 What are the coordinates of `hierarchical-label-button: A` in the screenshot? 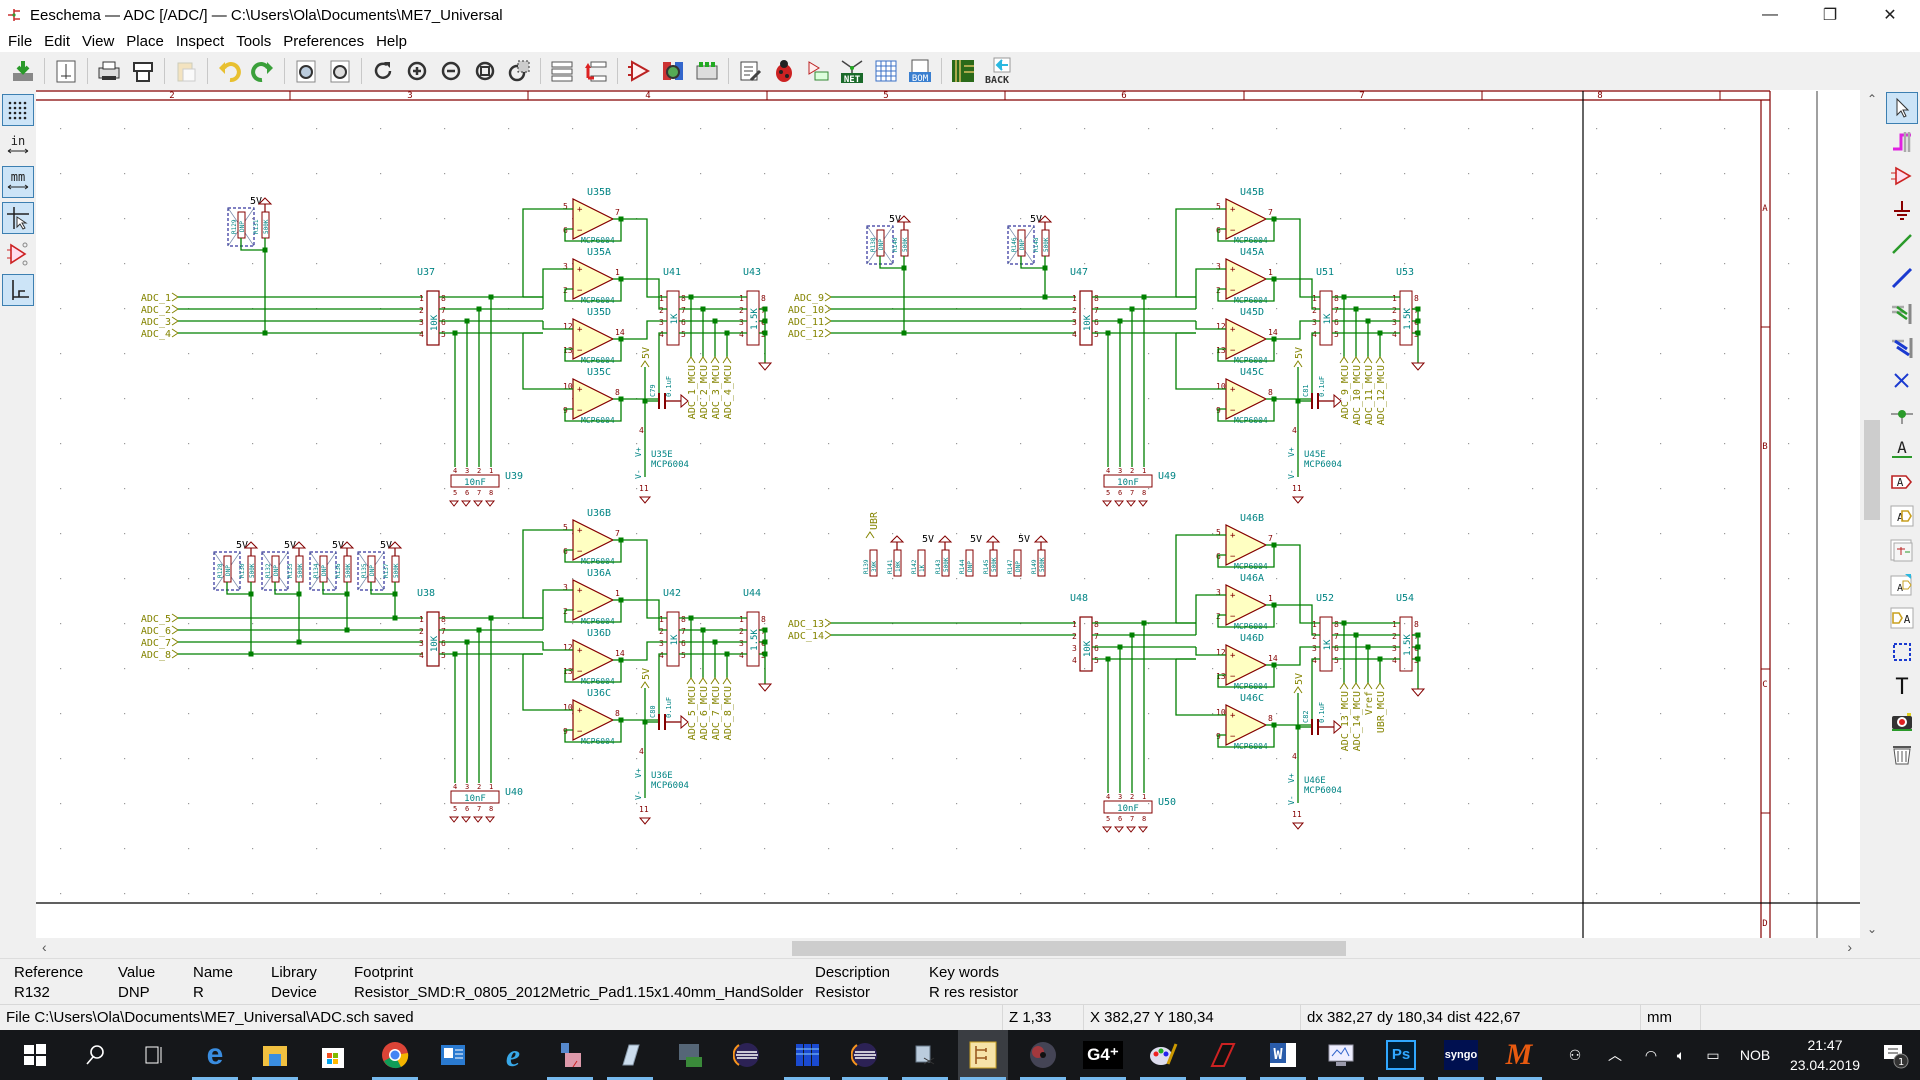 It's located at (1902, 516).